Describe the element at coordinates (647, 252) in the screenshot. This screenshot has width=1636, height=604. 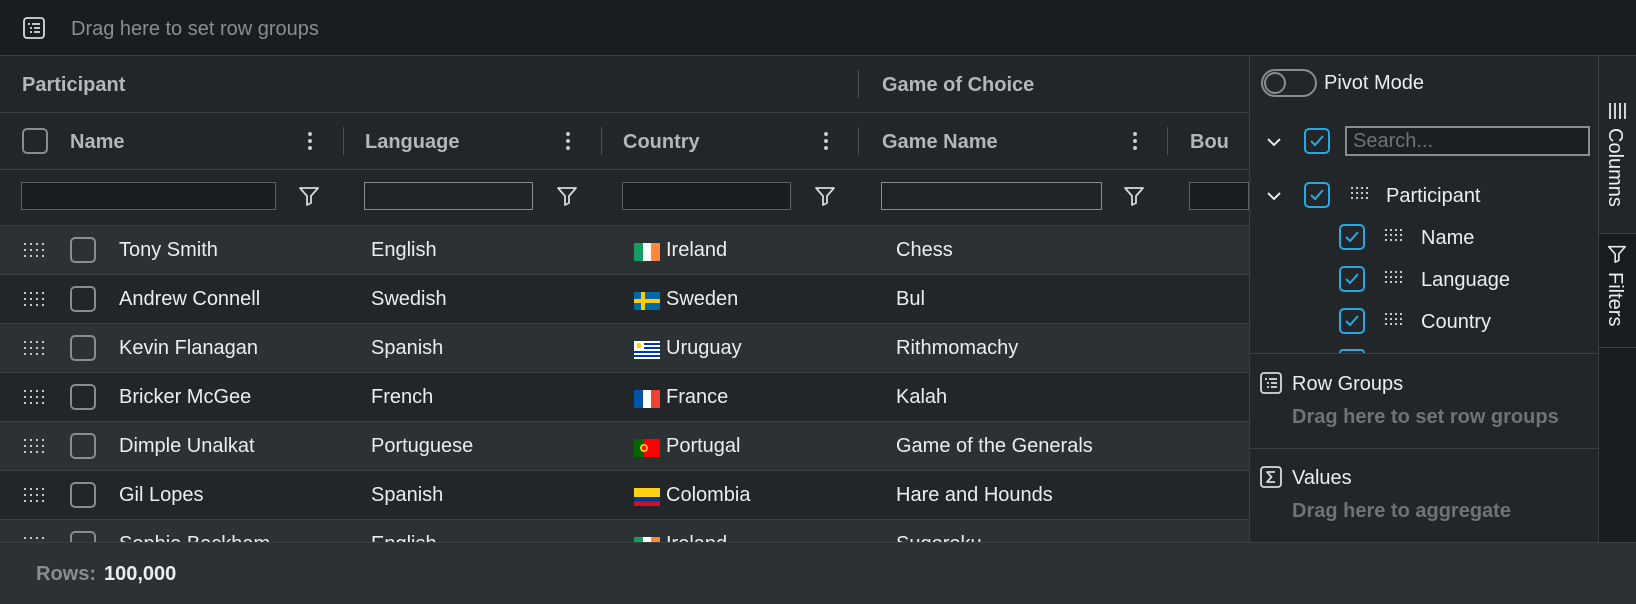
I see `flag-ireland-icon` at that location.